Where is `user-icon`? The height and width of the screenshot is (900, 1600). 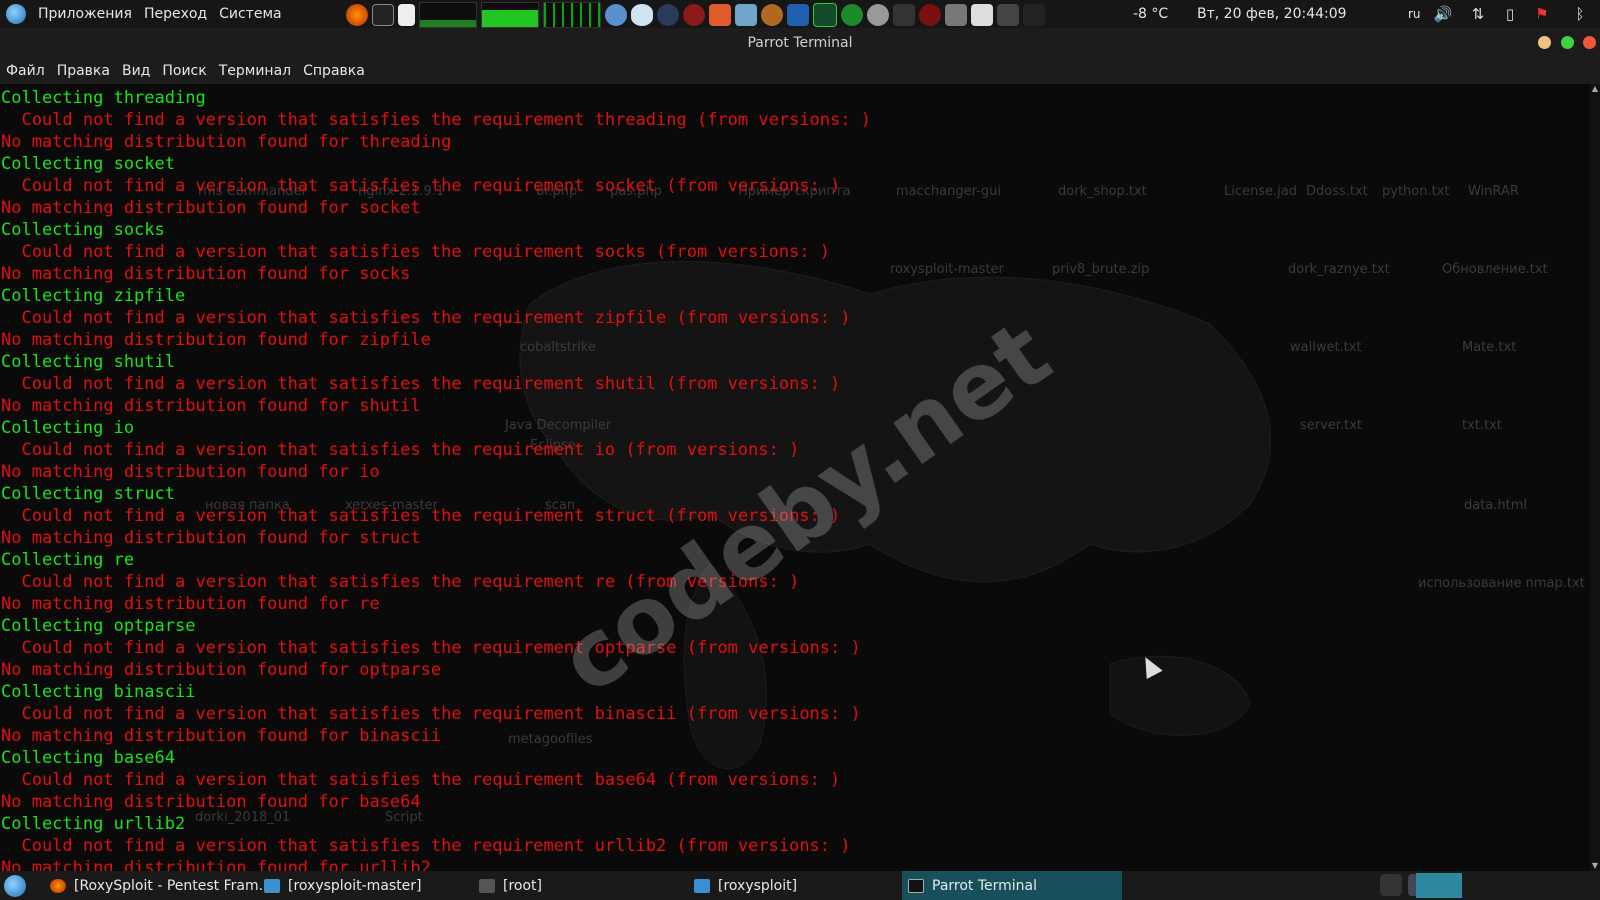 user-icon is located at coordinates (1008, 15).